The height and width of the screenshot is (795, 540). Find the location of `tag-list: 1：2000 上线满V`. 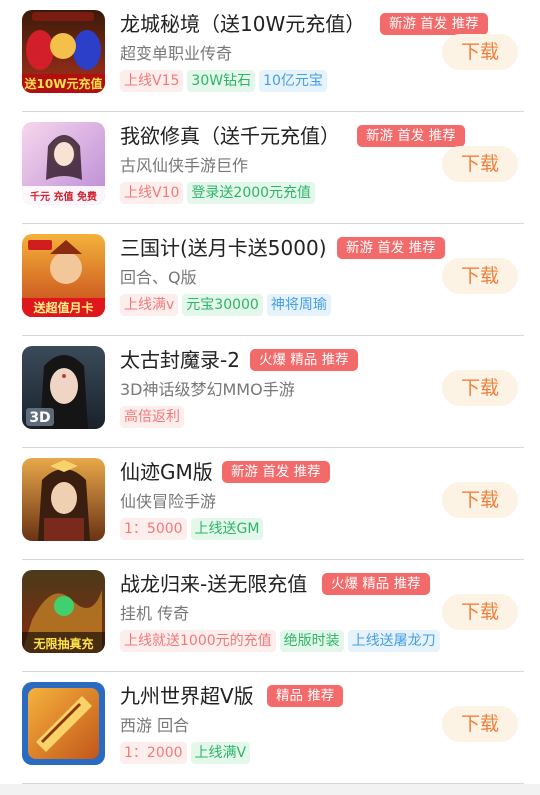

tag-list: 1：2000 上线满V is located at coordinates (187, 754).